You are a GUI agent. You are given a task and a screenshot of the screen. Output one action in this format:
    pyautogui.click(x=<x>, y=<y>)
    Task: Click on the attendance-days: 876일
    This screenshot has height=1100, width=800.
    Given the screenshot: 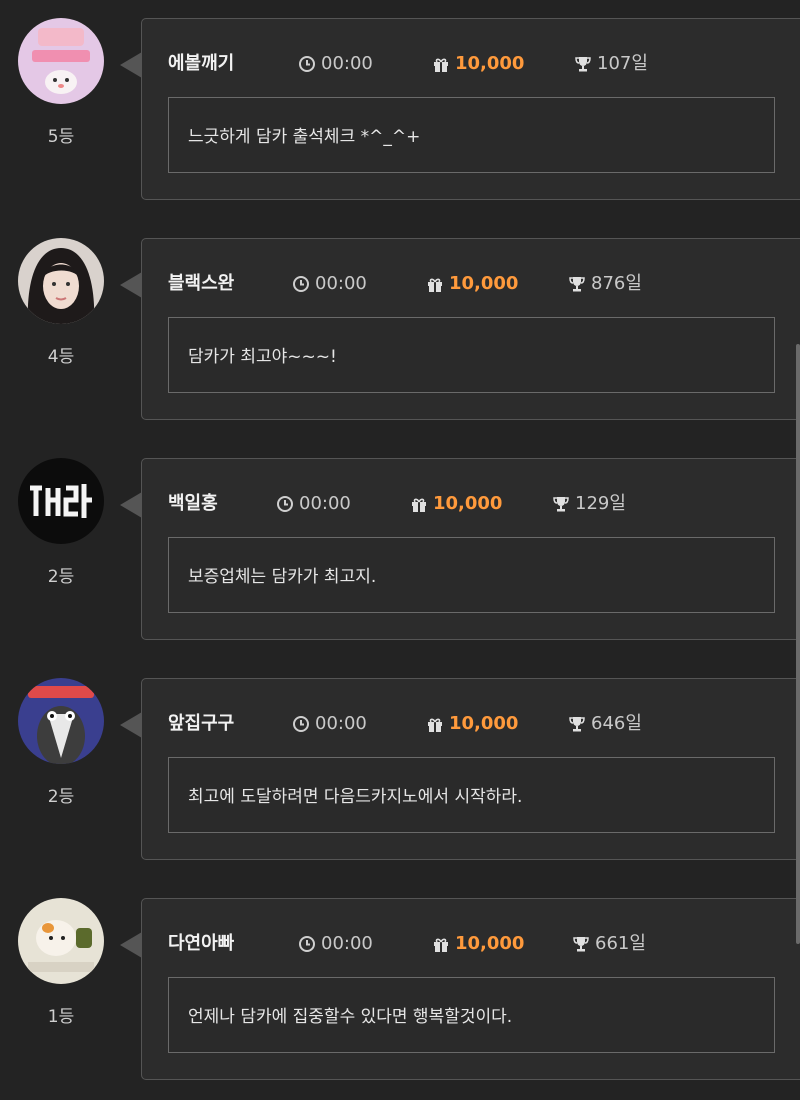 What is the action you would take?
    pyautogui.click(x=605, y=284)
    